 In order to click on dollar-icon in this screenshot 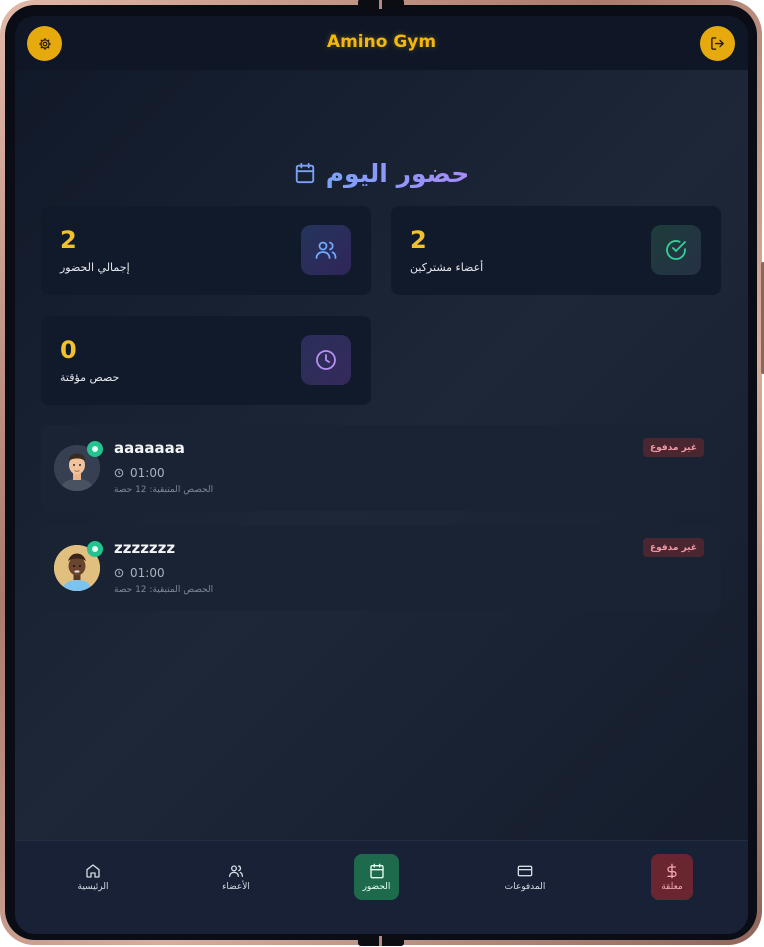, I will do `click(672, 870)`.